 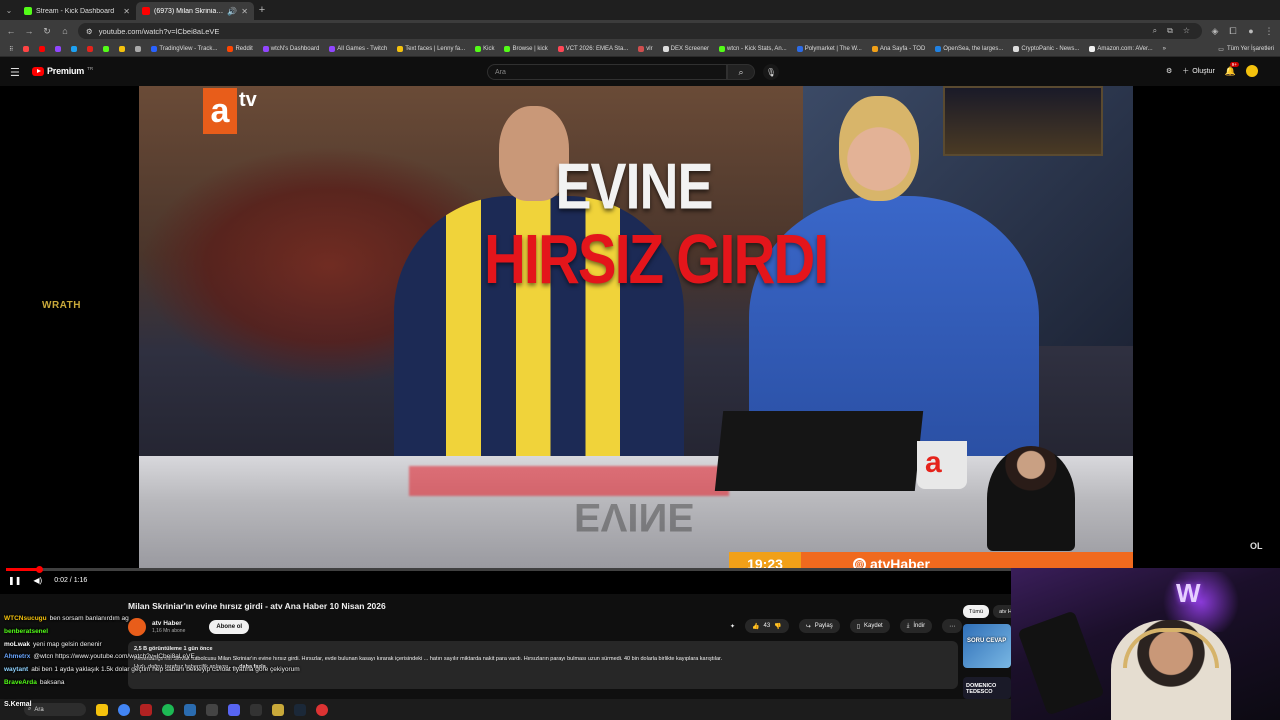 What do you see at coordinates (77, 11) in the screenshot?
I see `tab-kick-dashboard: Stream - Kick Dashboard ✕` at bounding box center [77, 11].